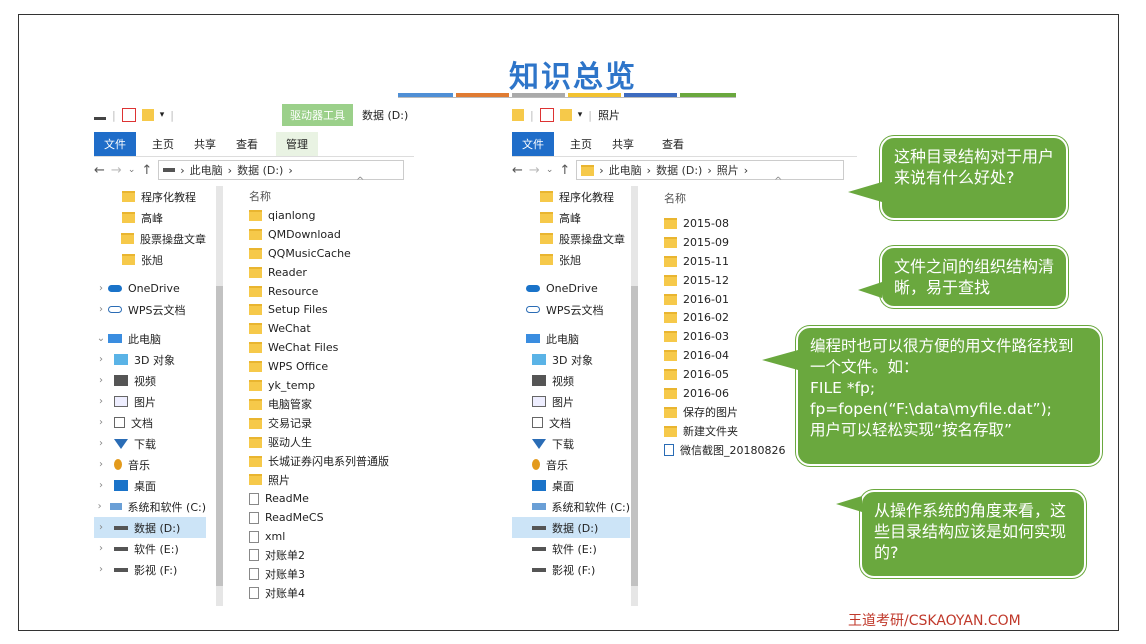 The width and height of the screenshot is (1146, 644). I want to click on collapse-chevron-icon: ⌄, so click(101, 338).